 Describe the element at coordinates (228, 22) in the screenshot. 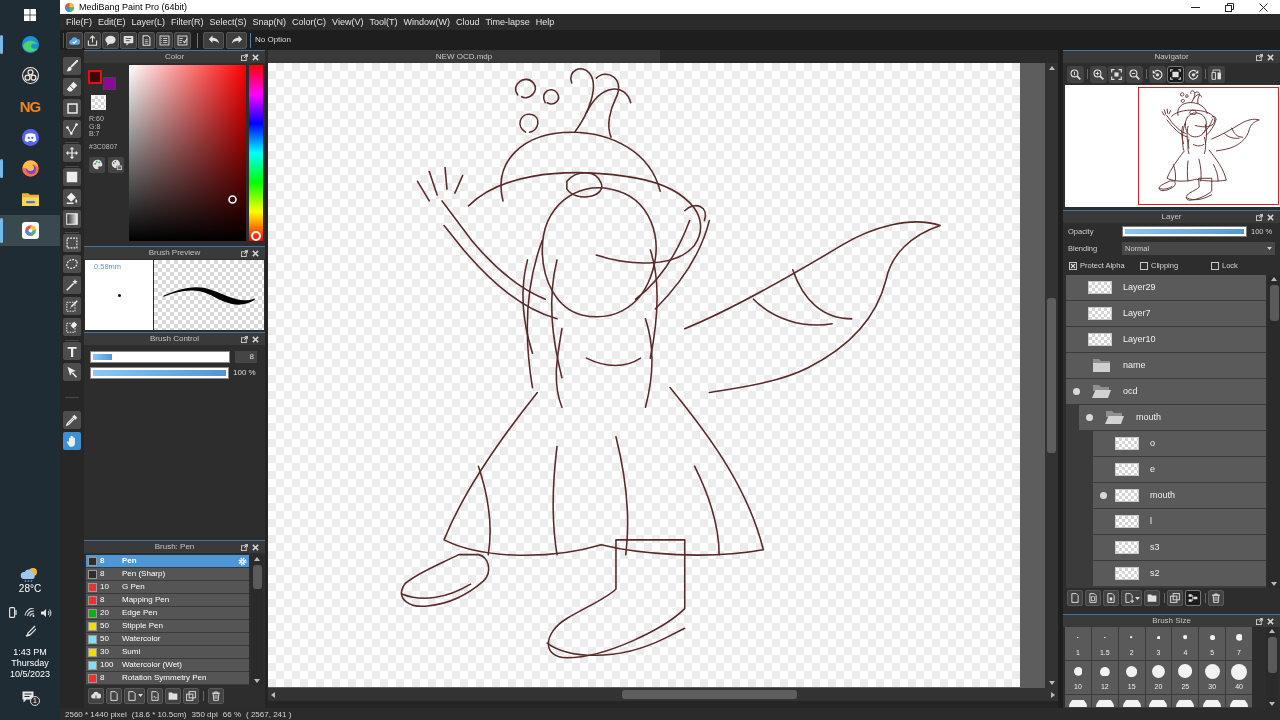

I see `menu-item: Select(S)` at that location.